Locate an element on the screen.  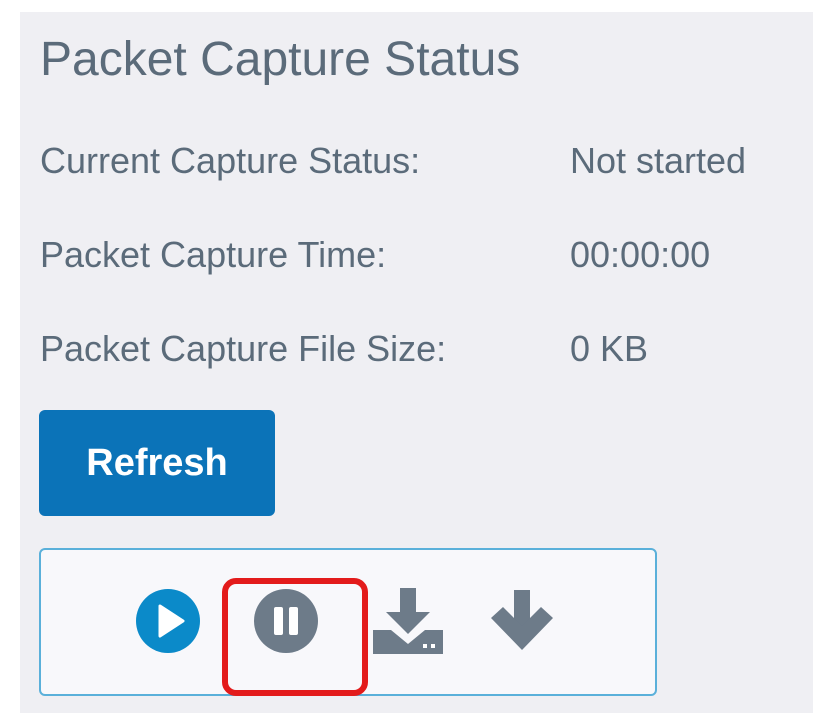
pause-icon is located at coordinates (286, 621).